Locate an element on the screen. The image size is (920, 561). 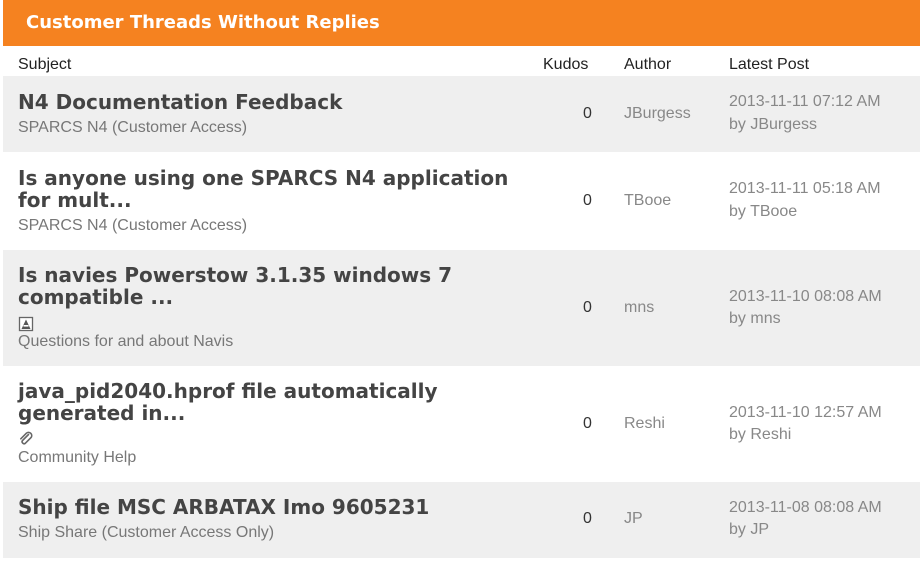
column-header-latest-post: Latest Post is located at coordinates (769, 64).